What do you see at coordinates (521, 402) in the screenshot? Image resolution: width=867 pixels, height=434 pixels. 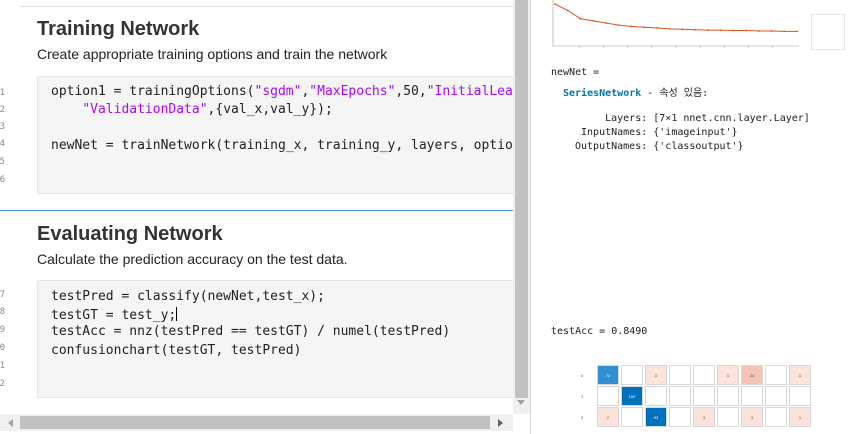 I see `scroll-down-arrow-icon` at bounding box center [521, 402].